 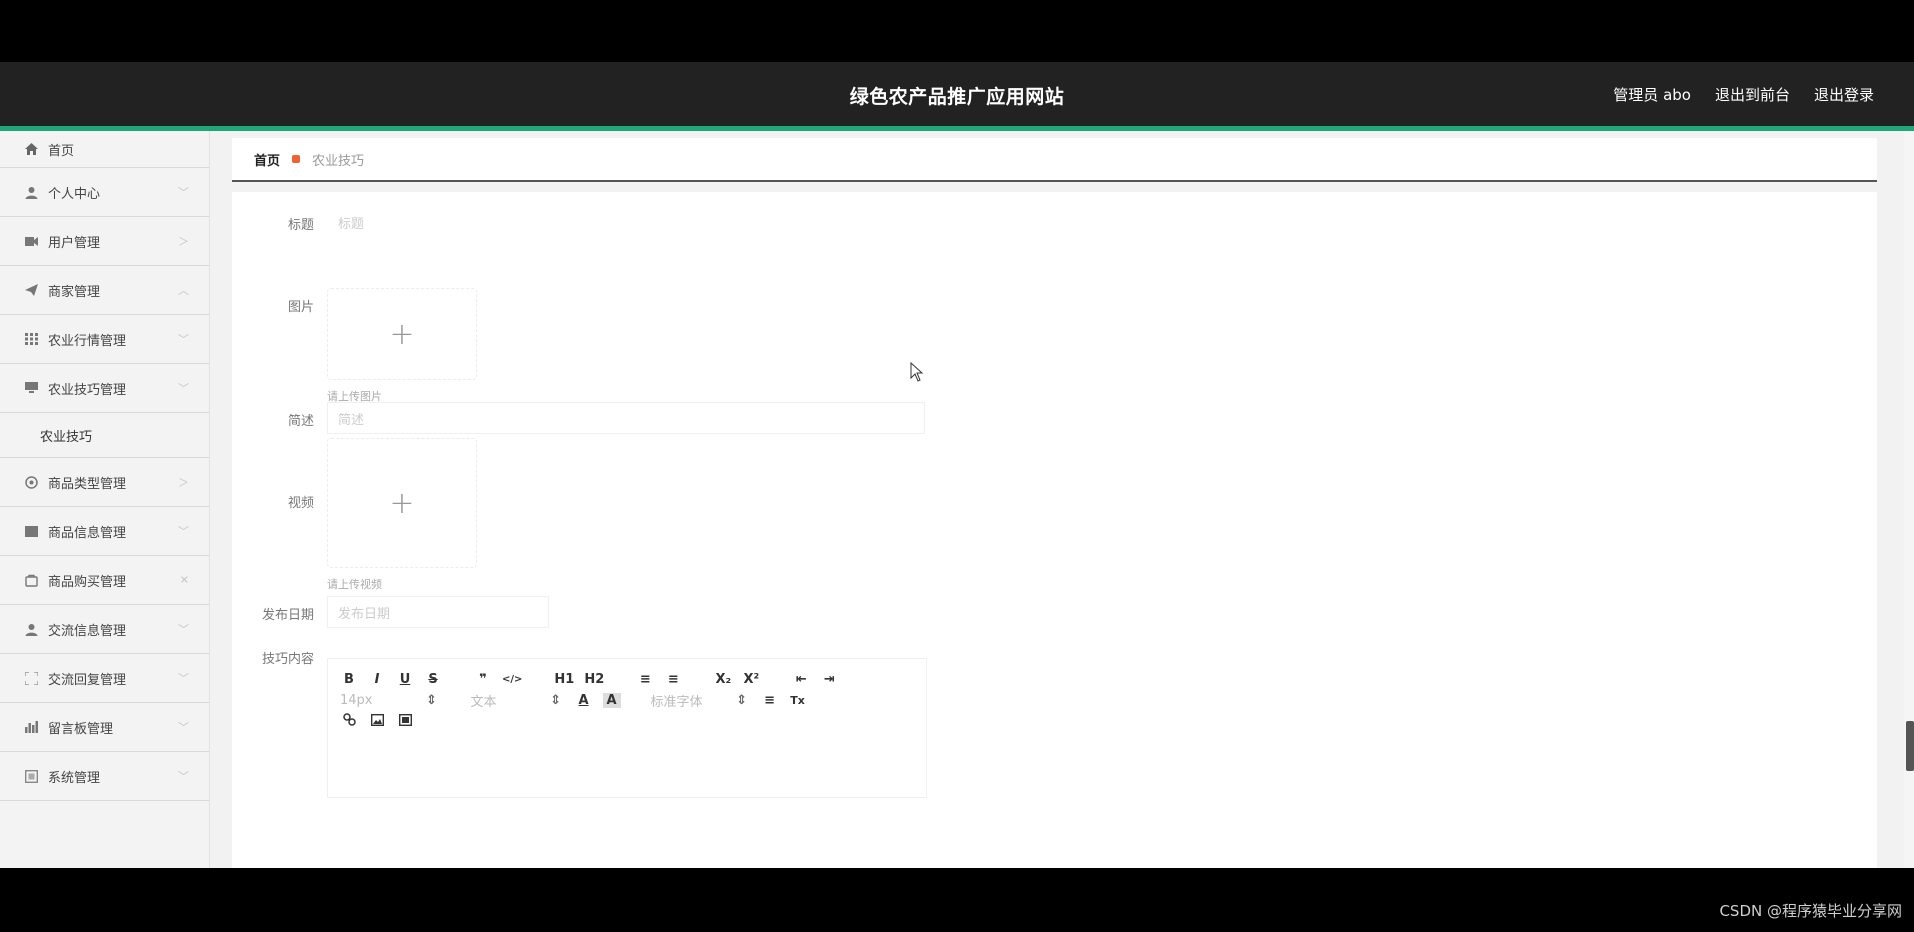 What do you see at coordinates (512, 679) in the screenshot?
I see `code-button: </>` at bounding box center [512, 679].